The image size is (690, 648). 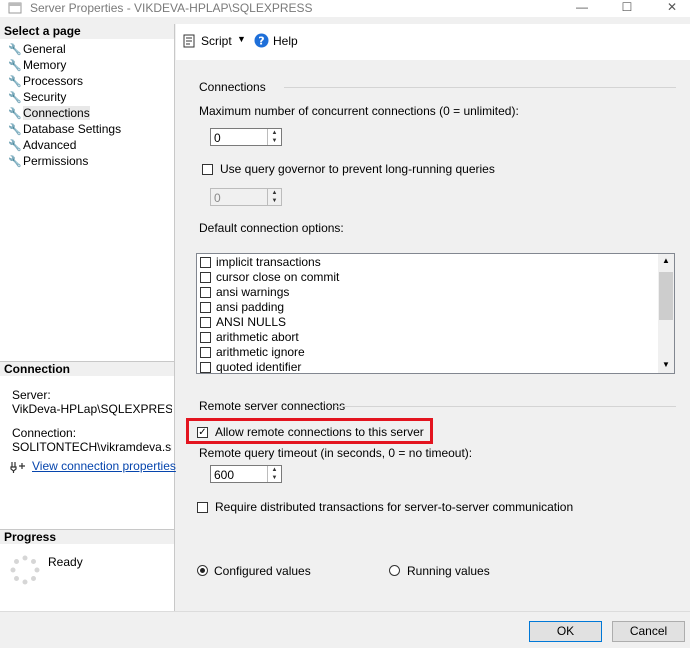 I want to click on view-connection-properties-link: View connection properties, so click(x=104, y=466).